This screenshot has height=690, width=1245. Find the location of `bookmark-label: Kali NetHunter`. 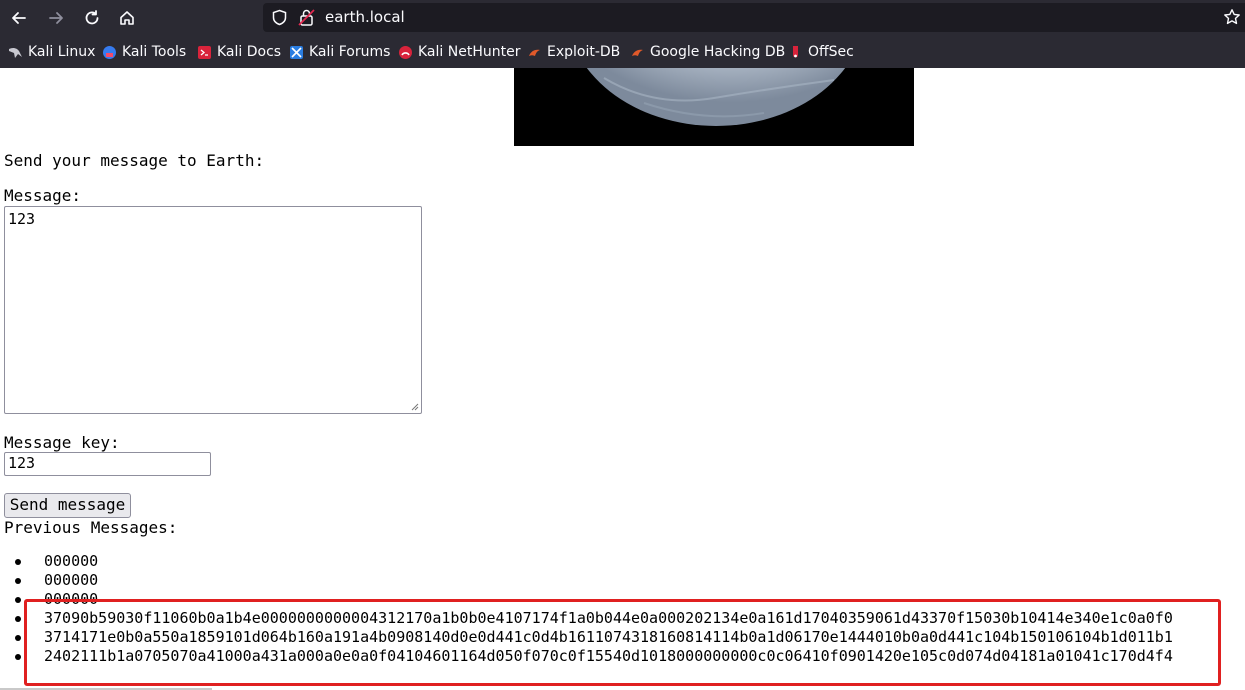

bookmark-label: Kali NetHunter is located at coordinates (469, 52).